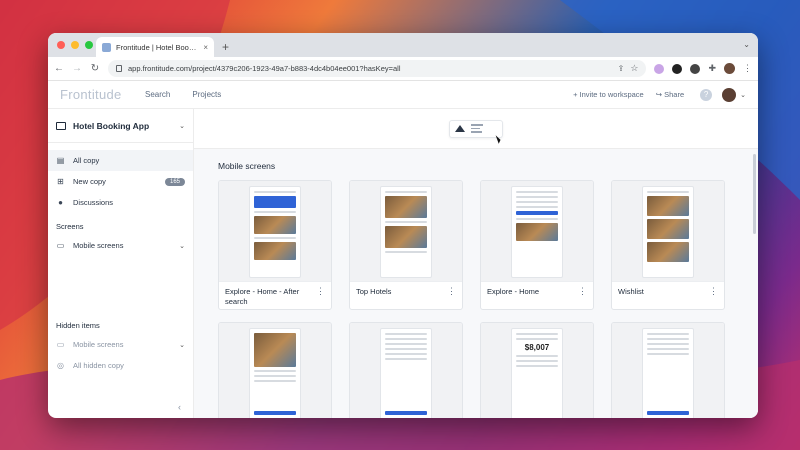 This screenshot has width=800, height=450. I want to click on window-controls, so click(75, 45).